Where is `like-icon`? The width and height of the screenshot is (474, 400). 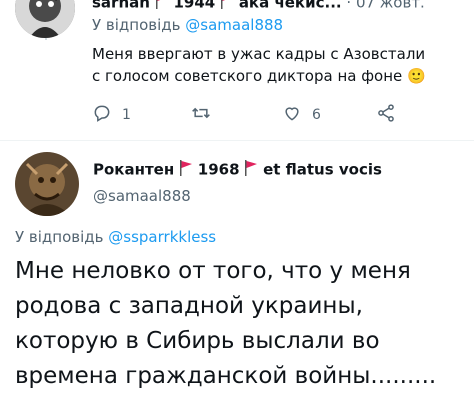 like-icon is located at coordinates (292, 115).